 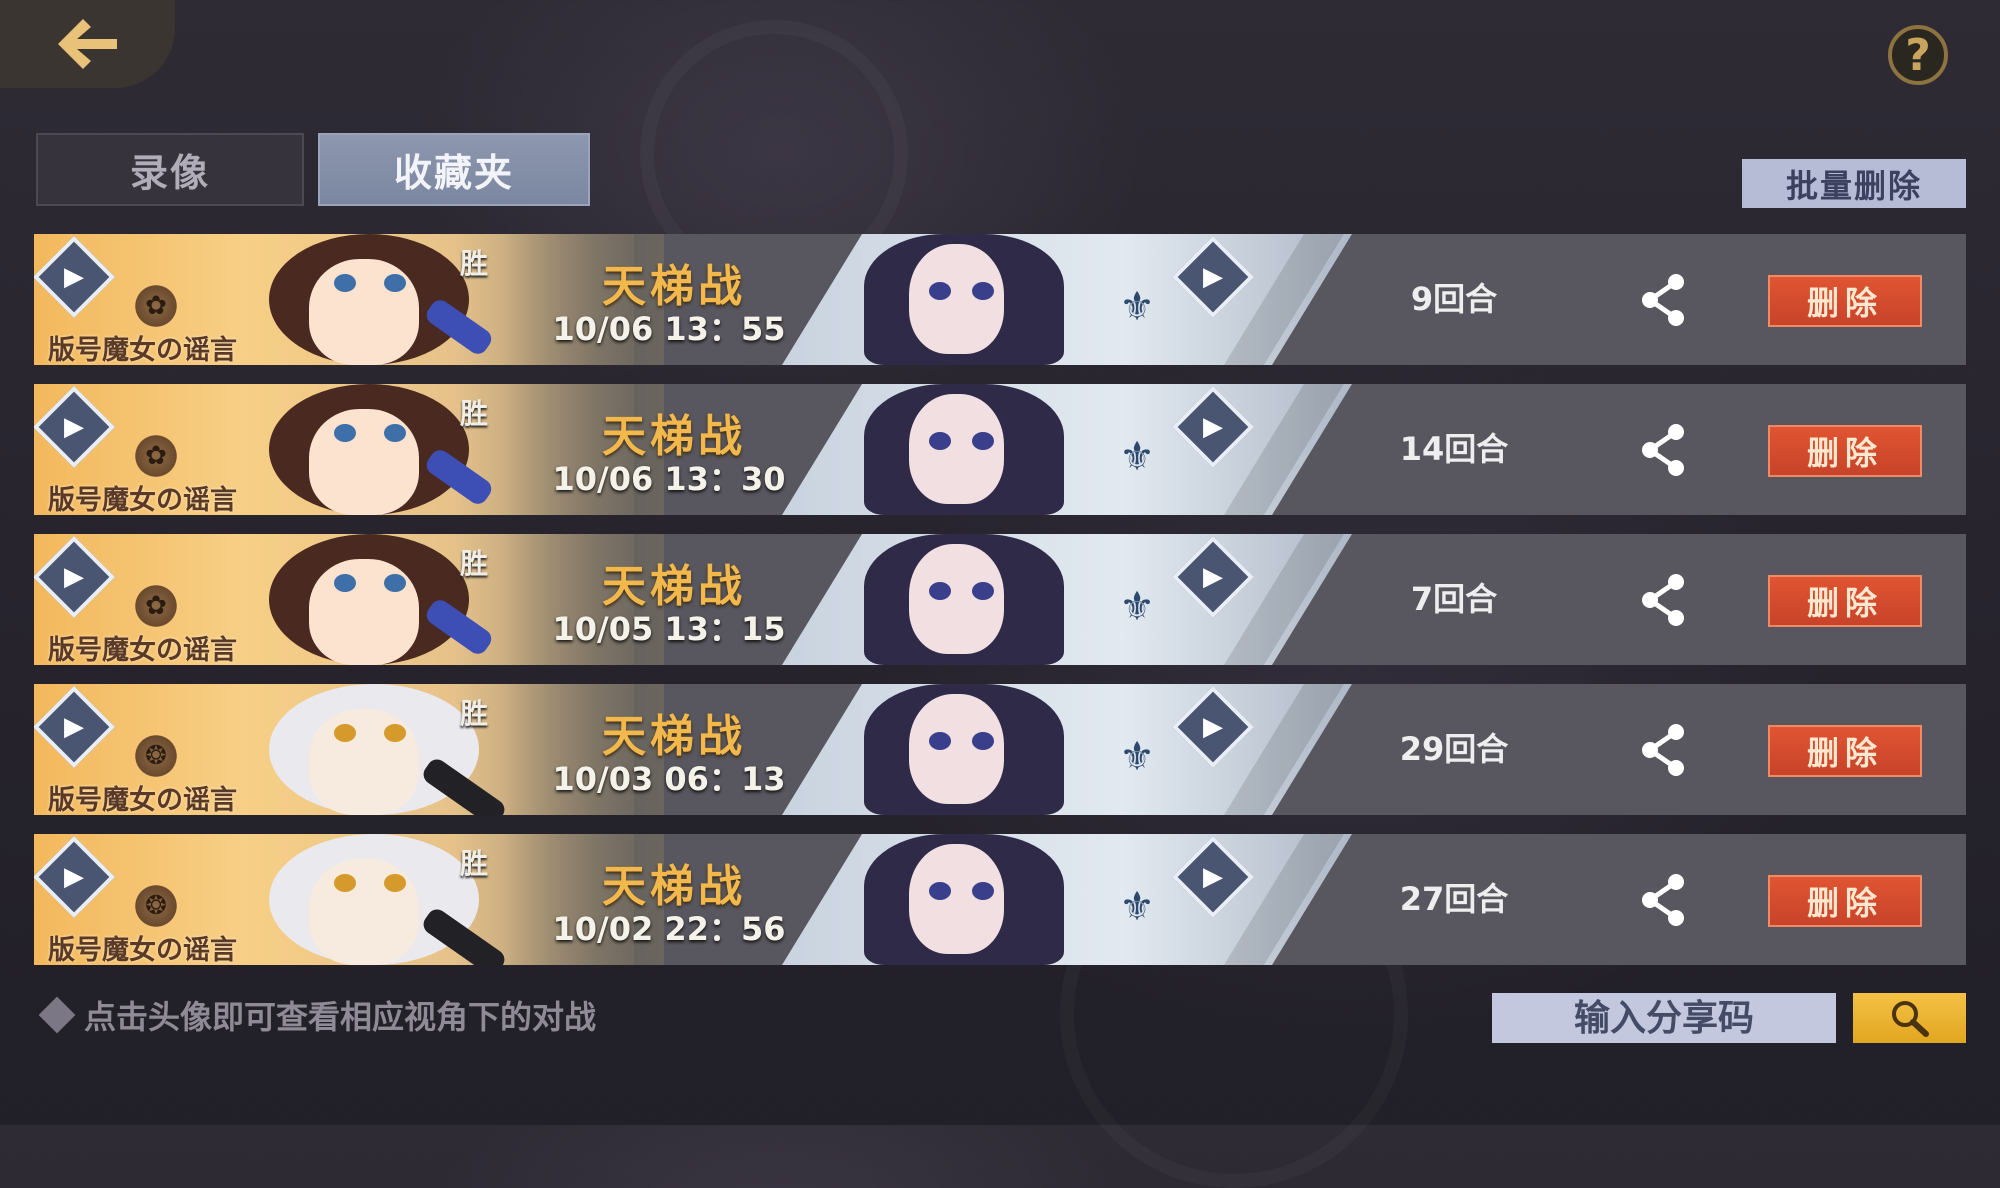 I want to click on hint-text: 点击头像即可查看相应视角下的对战, so click(x=317, y=1015).